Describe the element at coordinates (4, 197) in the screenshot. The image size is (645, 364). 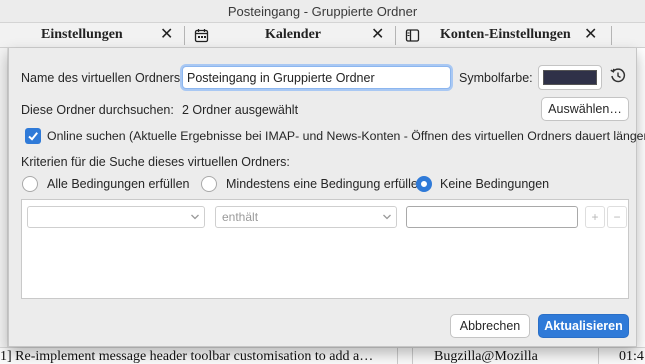
I see `folder-pane-edge` at that location.